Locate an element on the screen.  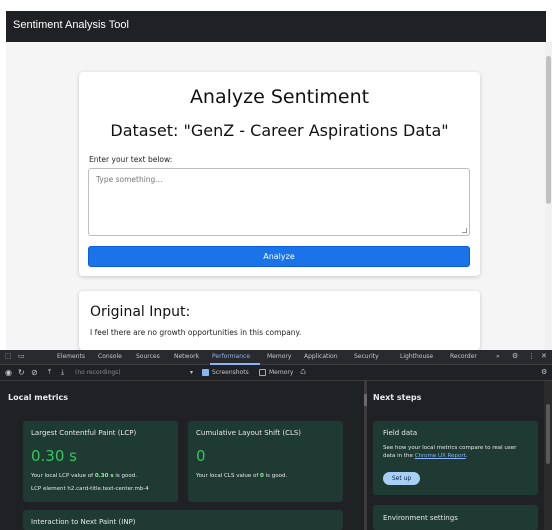
screenshots-label: Screenshots is located at coordinates (230, 372).